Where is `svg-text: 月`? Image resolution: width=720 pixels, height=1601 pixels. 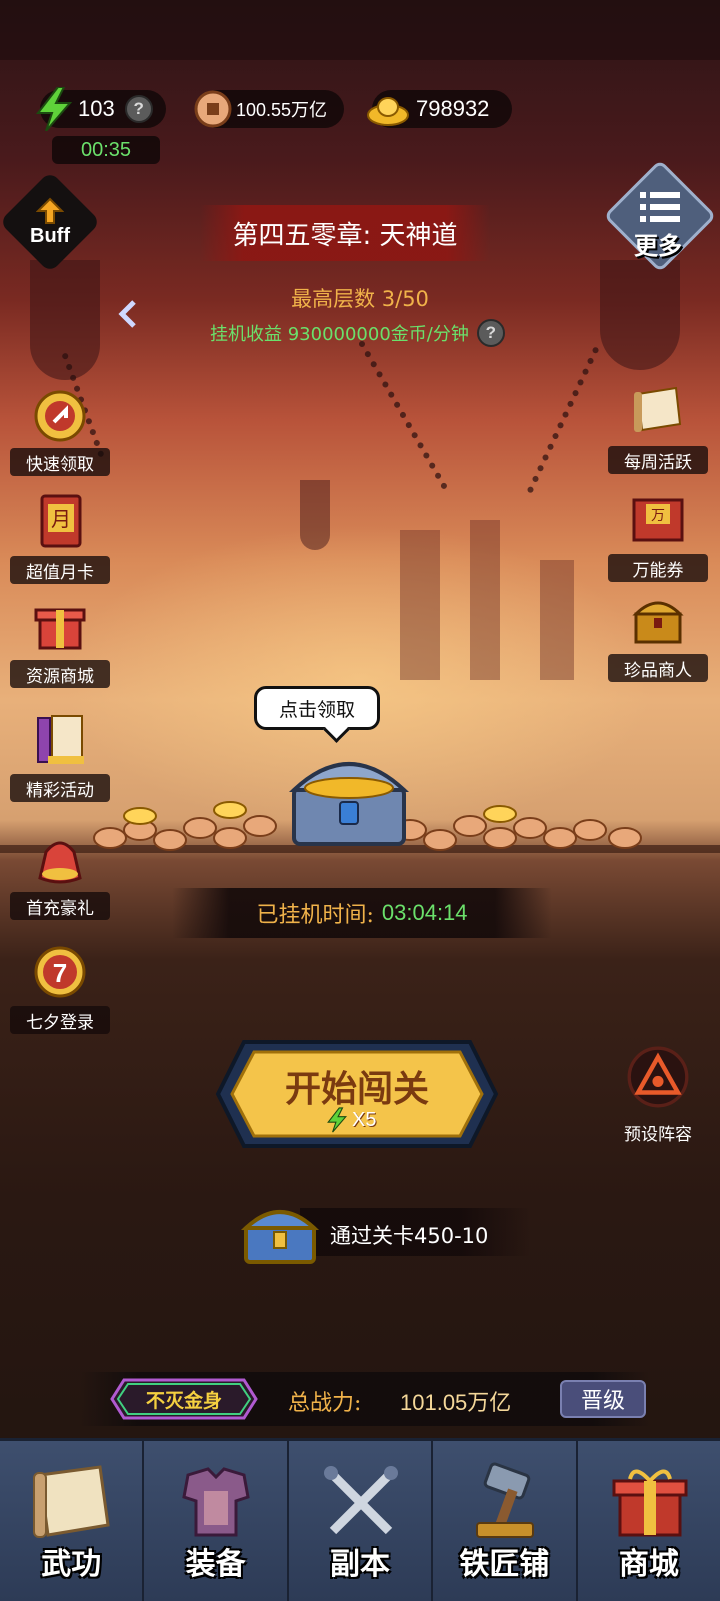
svg-text: 月 is located at coordinates (61, 519).